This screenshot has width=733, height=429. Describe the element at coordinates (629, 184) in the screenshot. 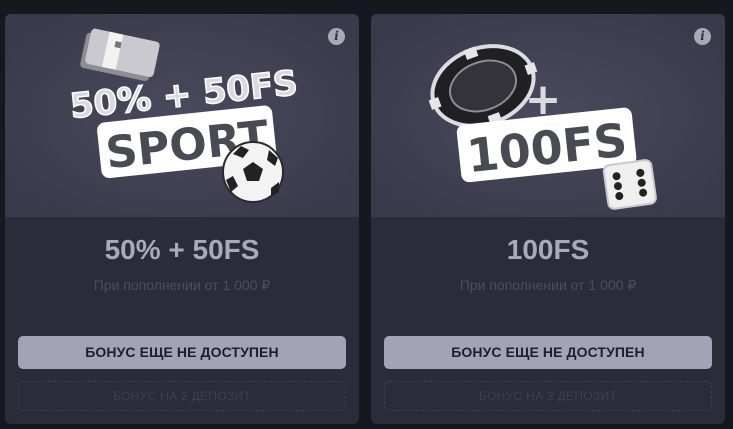

I see `dice-icon` at that location.